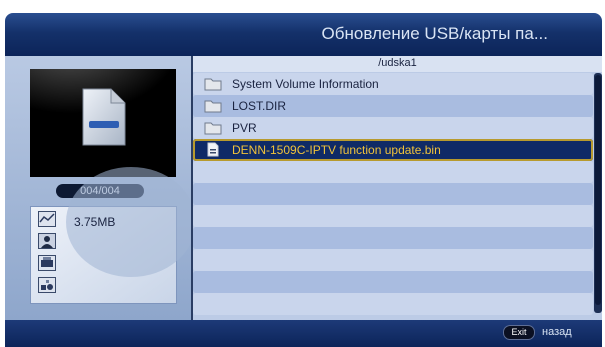 Image resolution: width=605 pixels, height=347 pixels. I want to click on path-bar: /udska1, so click(397, 64).